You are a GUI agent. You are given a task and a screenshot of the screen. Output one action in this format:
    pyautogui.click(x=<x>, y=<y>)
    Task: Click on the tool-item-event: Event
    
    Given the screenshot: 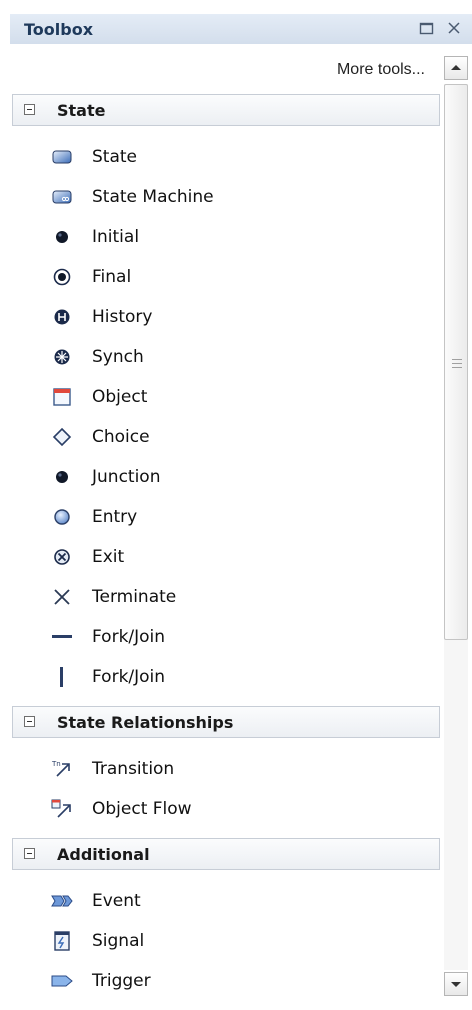 What is the action you would take?
    pyautogui.click(x=240, y=901)
    